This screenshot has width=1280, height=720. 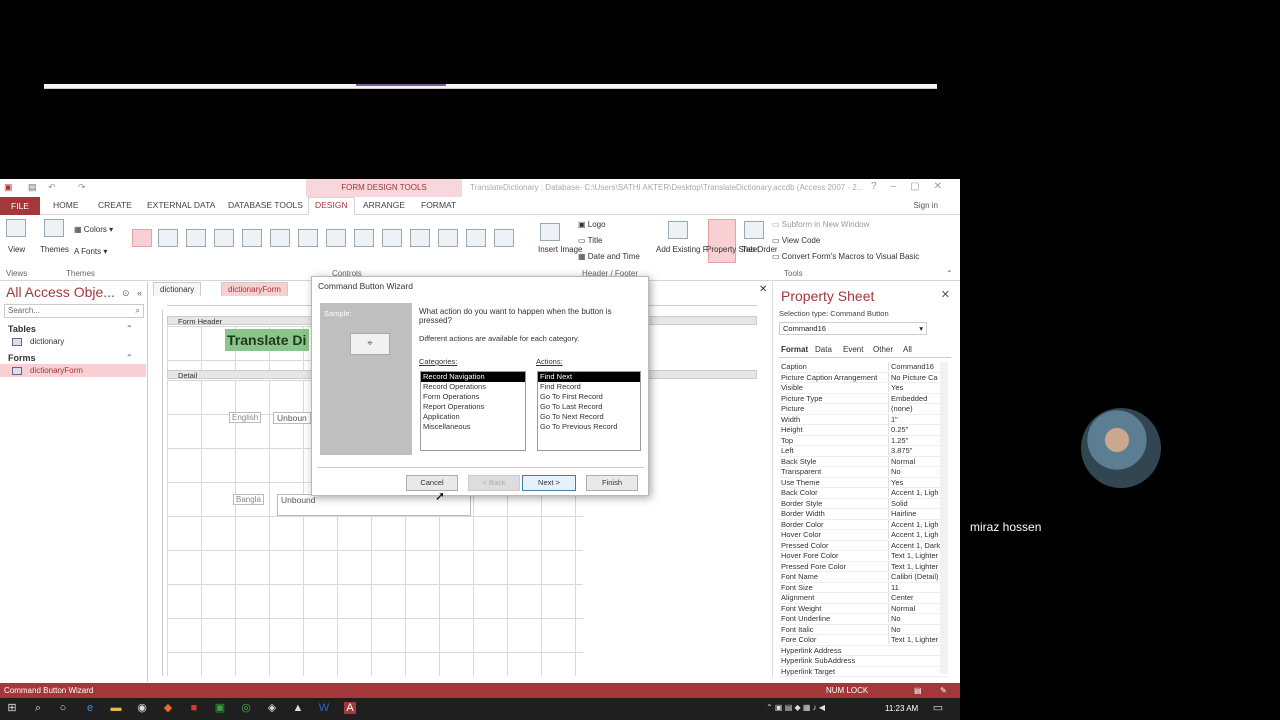 What do you see at coordinates (177, 289) in the screenshot?
I see `doc-tab-dictionary: dictionary` at bounding box center [177, 289].